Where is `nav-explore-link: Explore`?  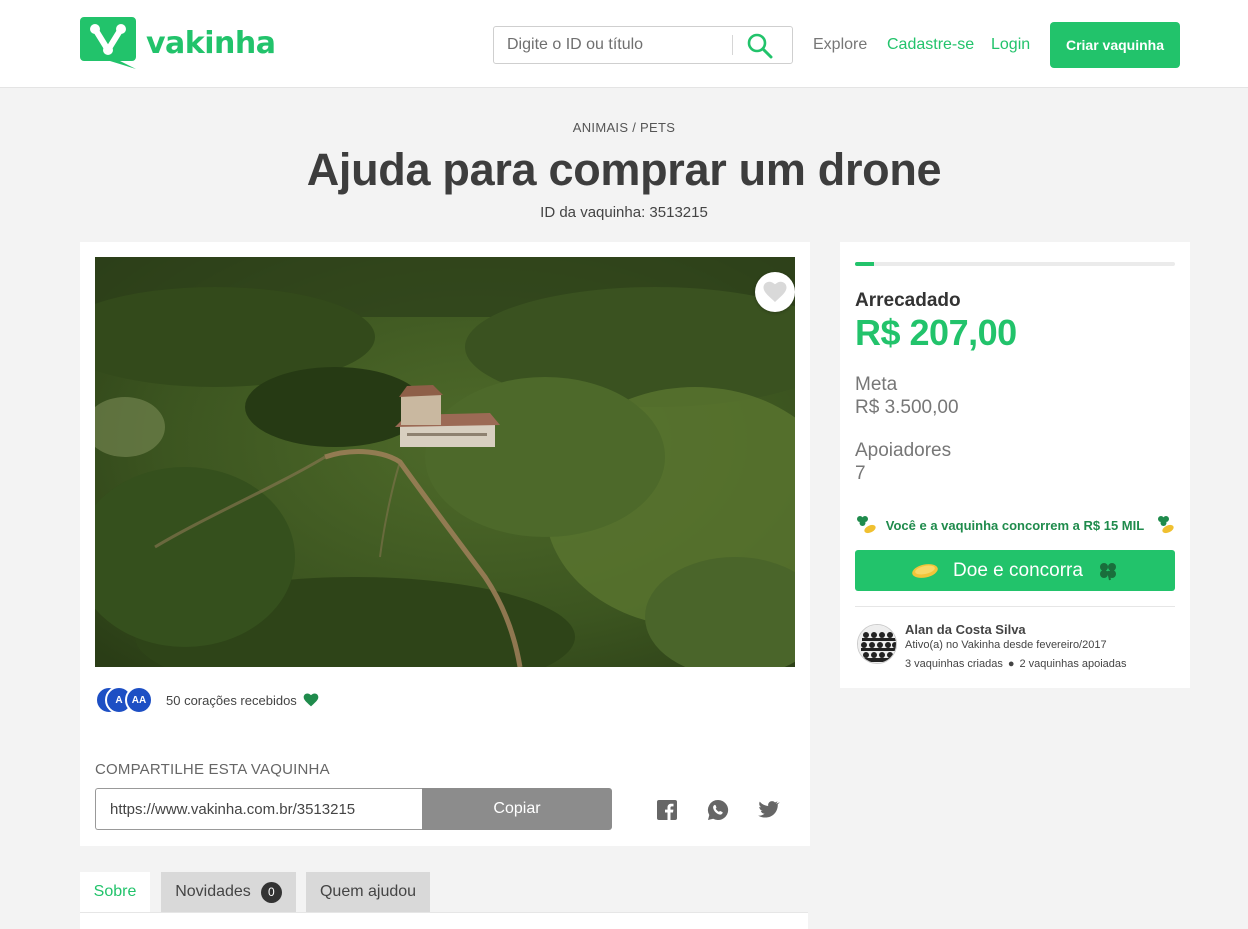 nav-explore-link: Explore is located at coordinates (840, 45).